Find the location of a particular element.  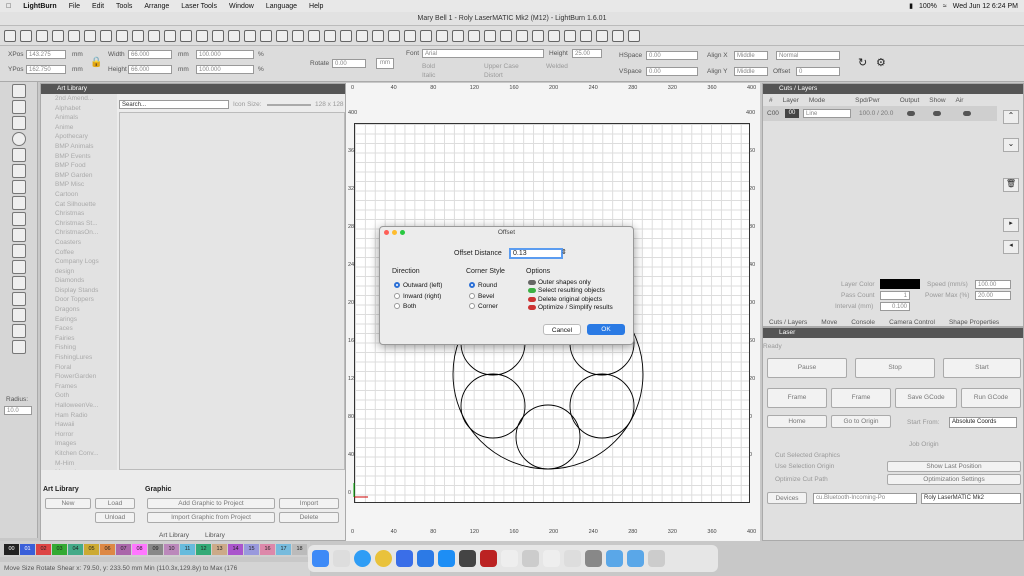

group-icon is located at coordinates (426, 35).